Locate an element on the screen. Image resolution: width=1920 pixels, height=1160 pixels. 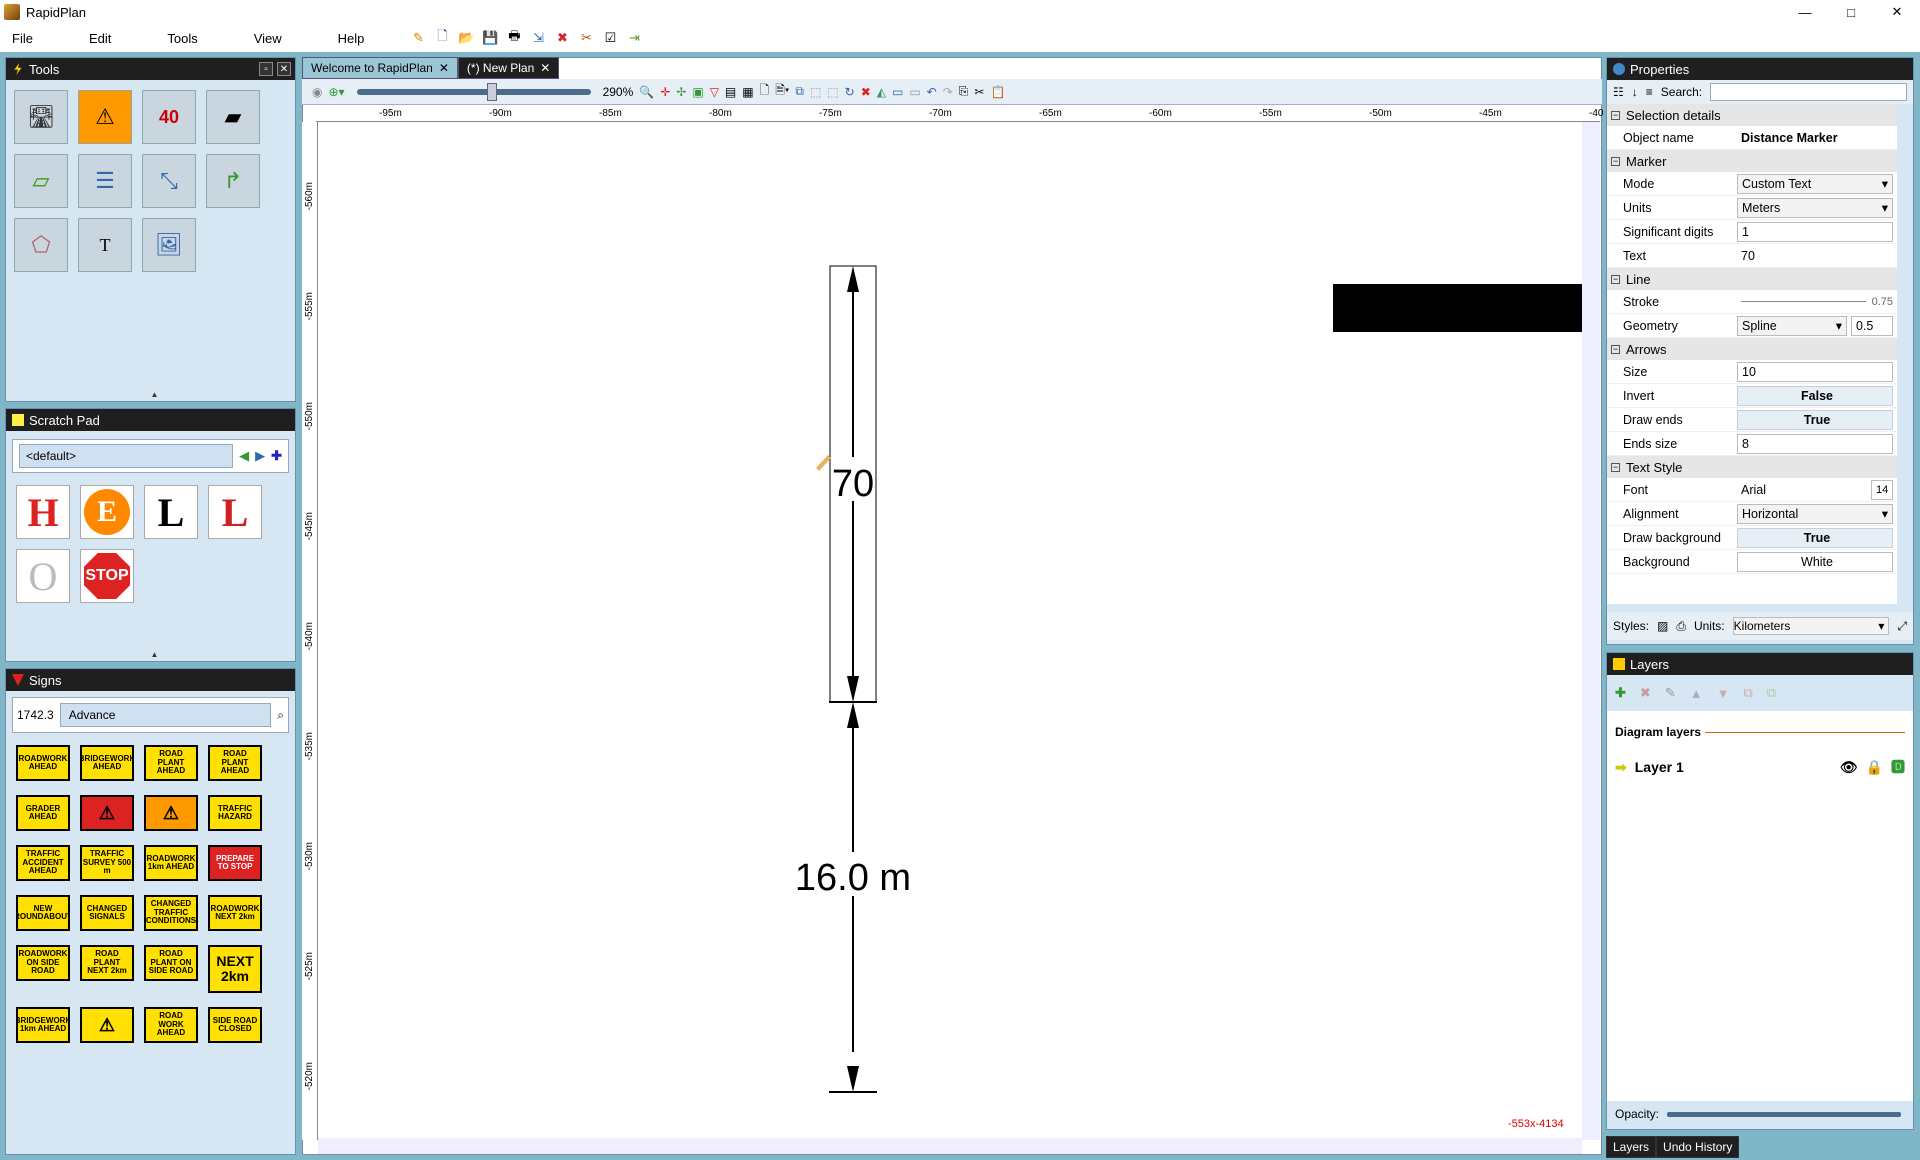
group-icon: ⧉ is located at coordinates (799, 91).